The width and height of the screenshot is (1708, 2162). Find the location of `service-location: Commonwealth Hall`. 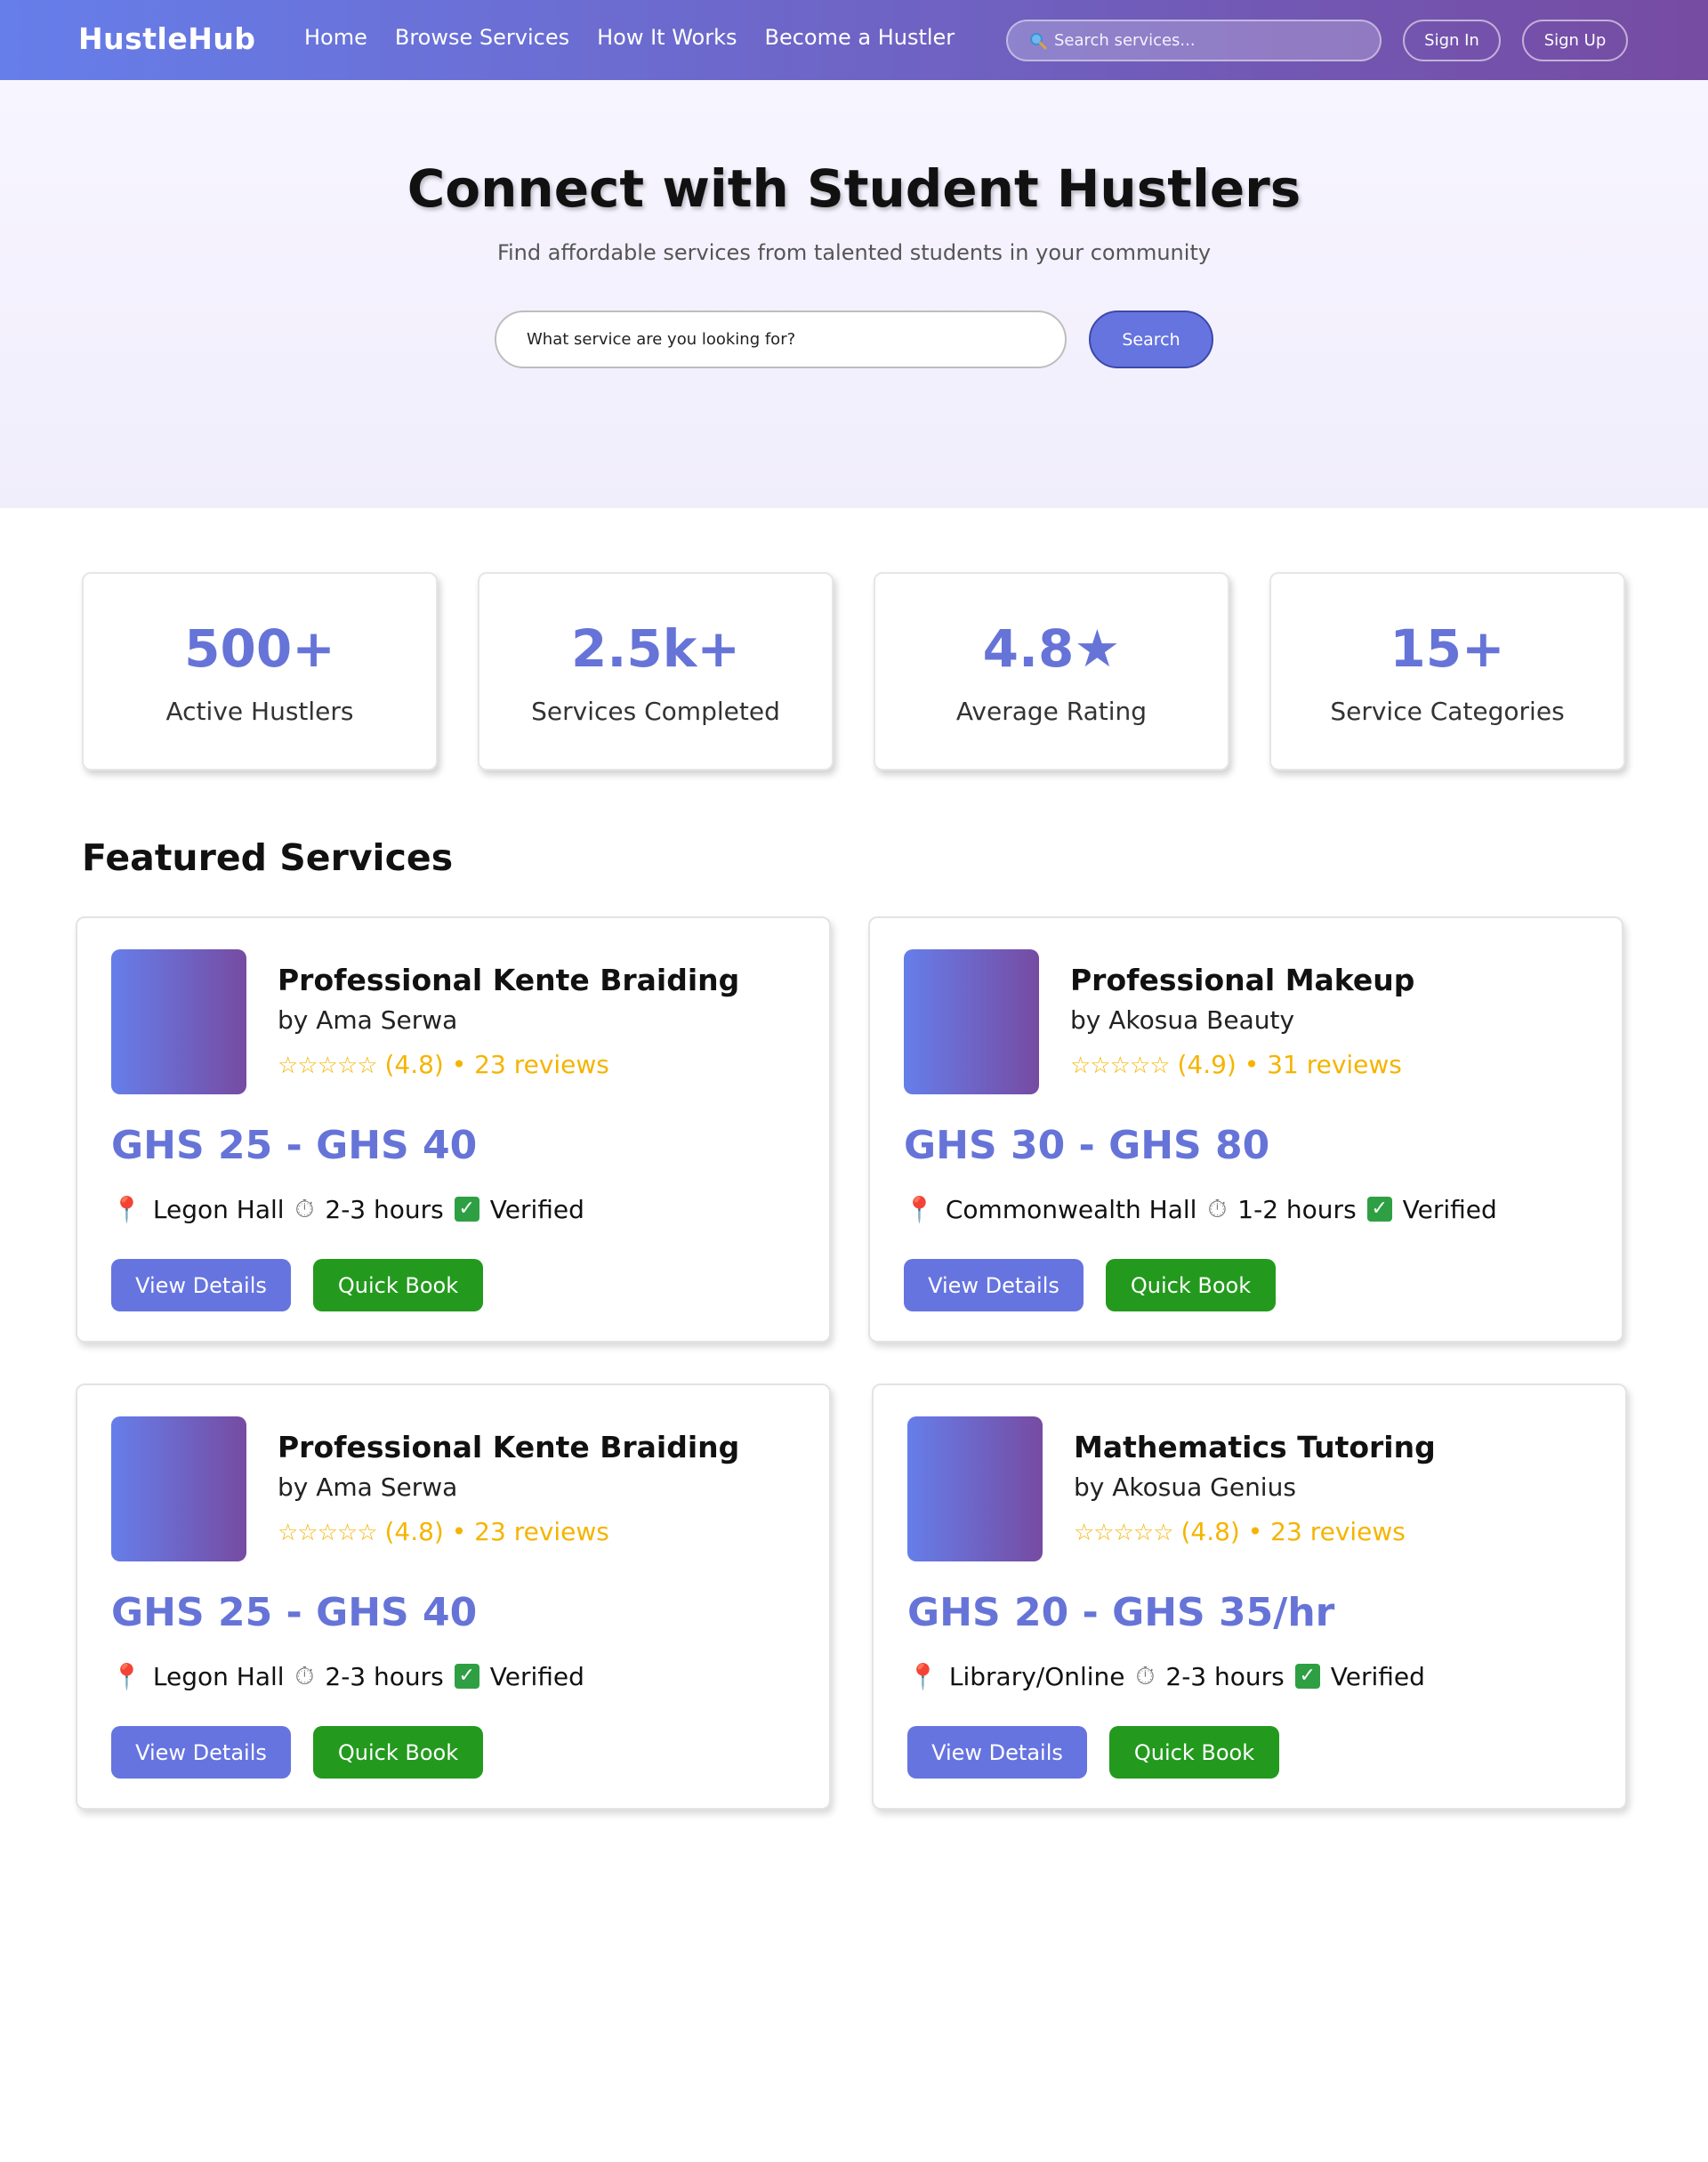

service-location: Commonwealth Hall is located at coordinates (1071, 1209).